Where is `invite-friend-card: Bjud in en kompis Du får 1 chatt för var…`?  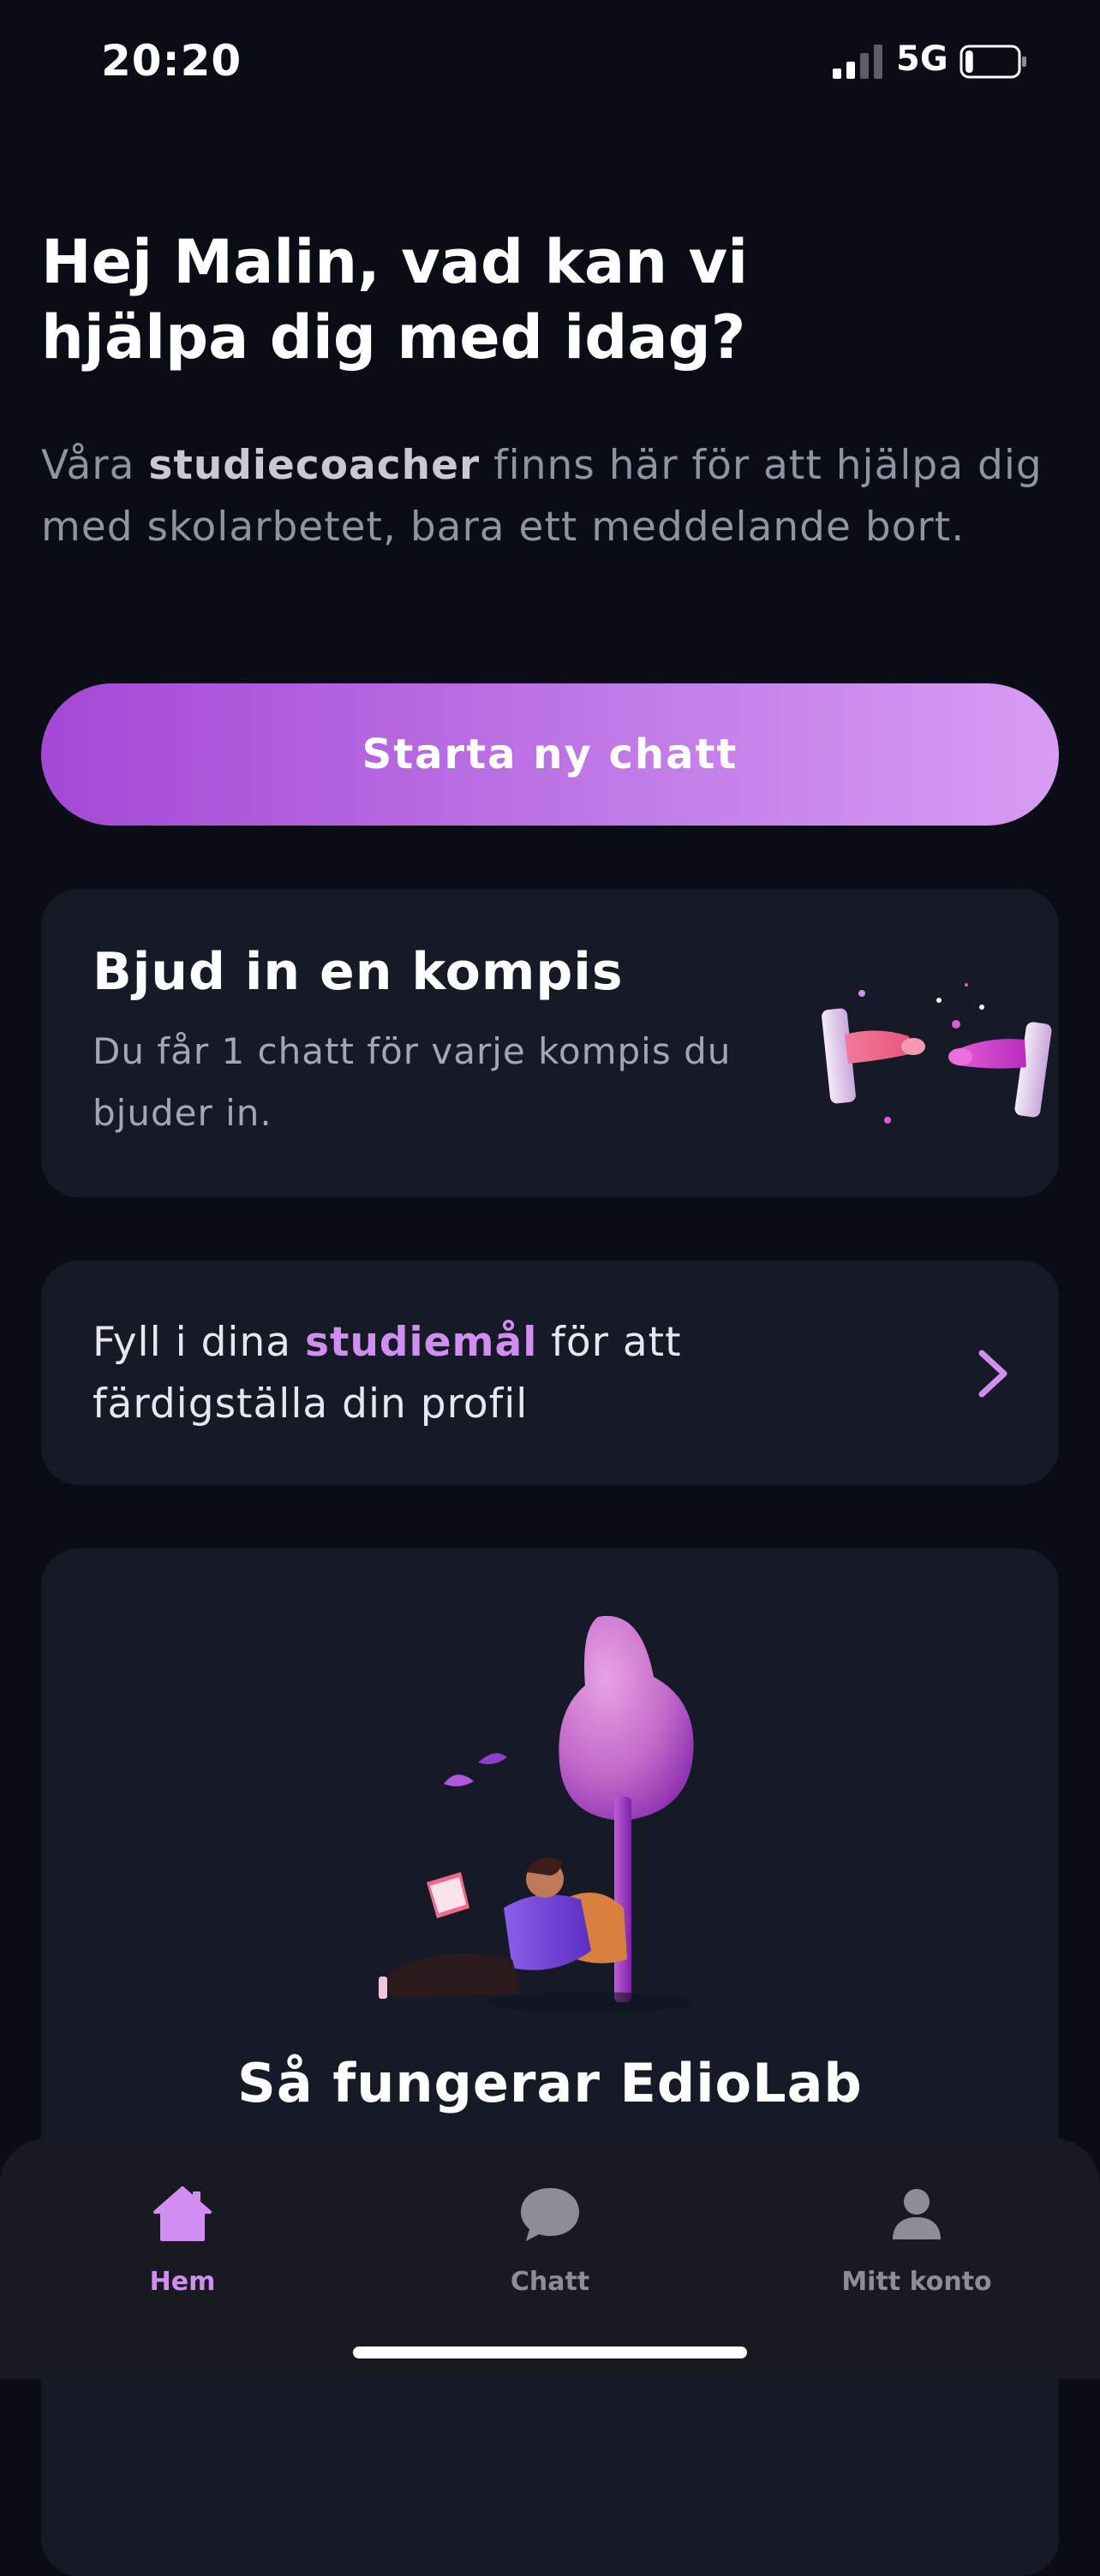
invite-friend-card: Bjud in en kompis Du får 1 chatt för var… is located at coordinates (550, 1043).